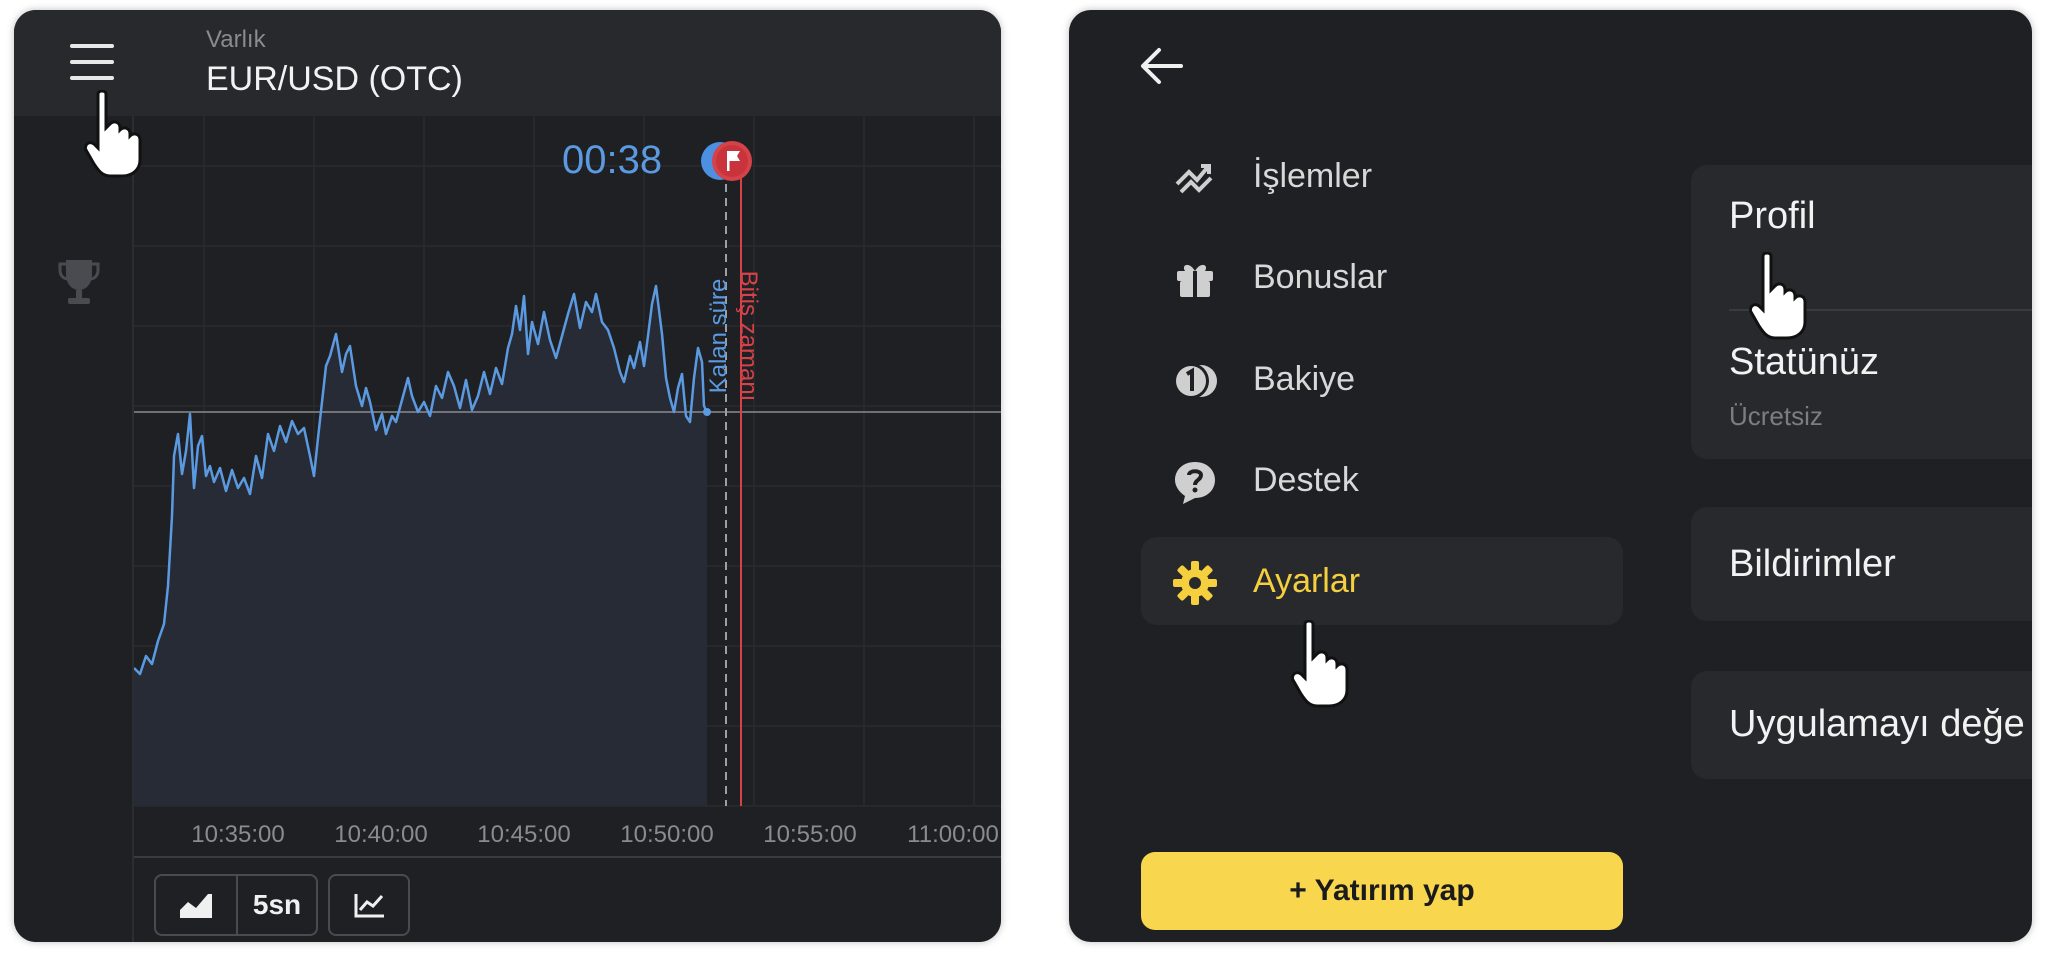 This screenshot has width=2048, height=963. I want to click on hamburger-menu-icon, so click(92, 62).